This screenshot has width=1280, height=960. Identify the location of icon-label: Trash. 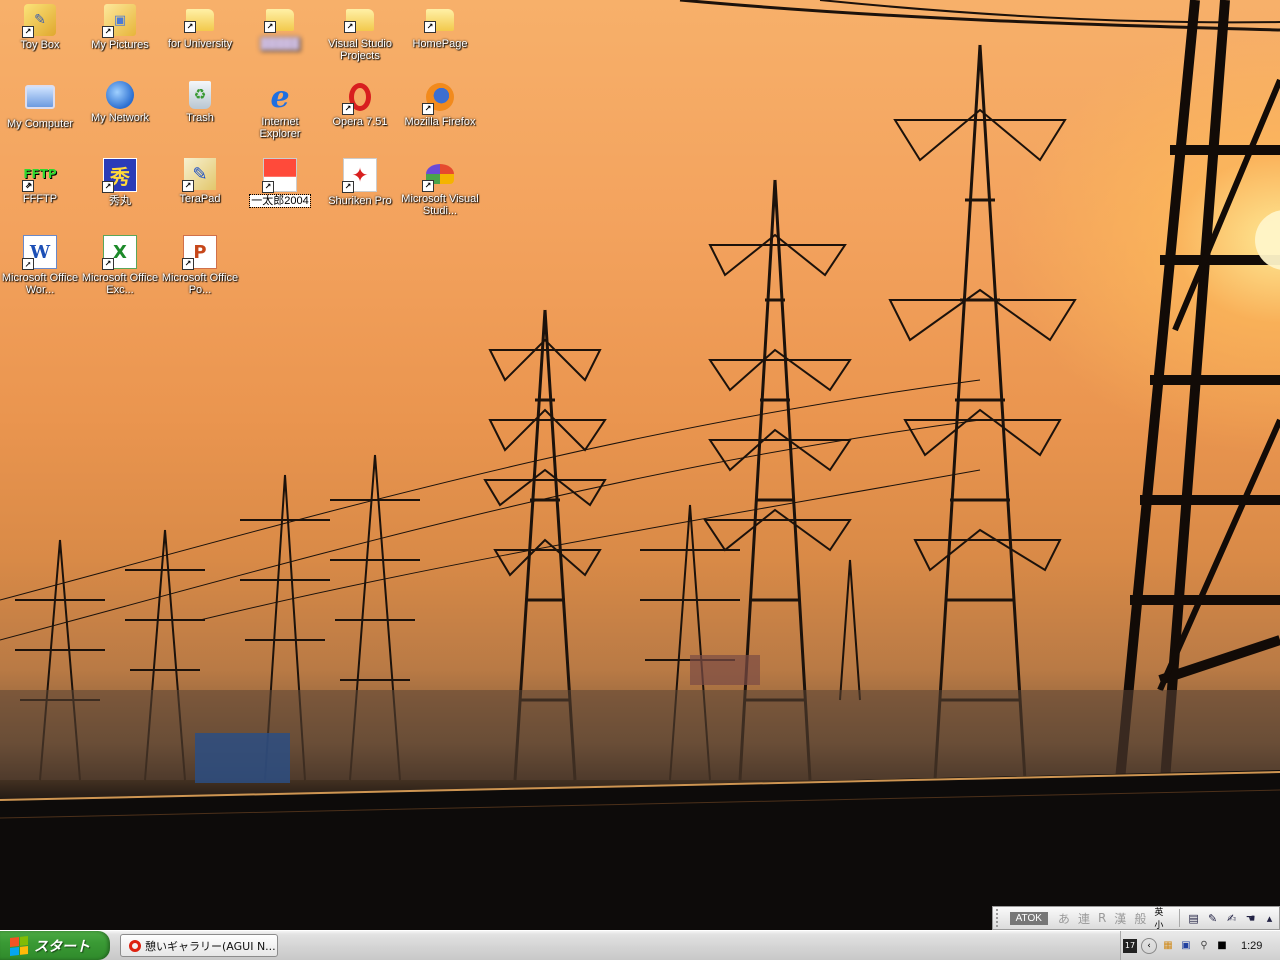
(200, 118).